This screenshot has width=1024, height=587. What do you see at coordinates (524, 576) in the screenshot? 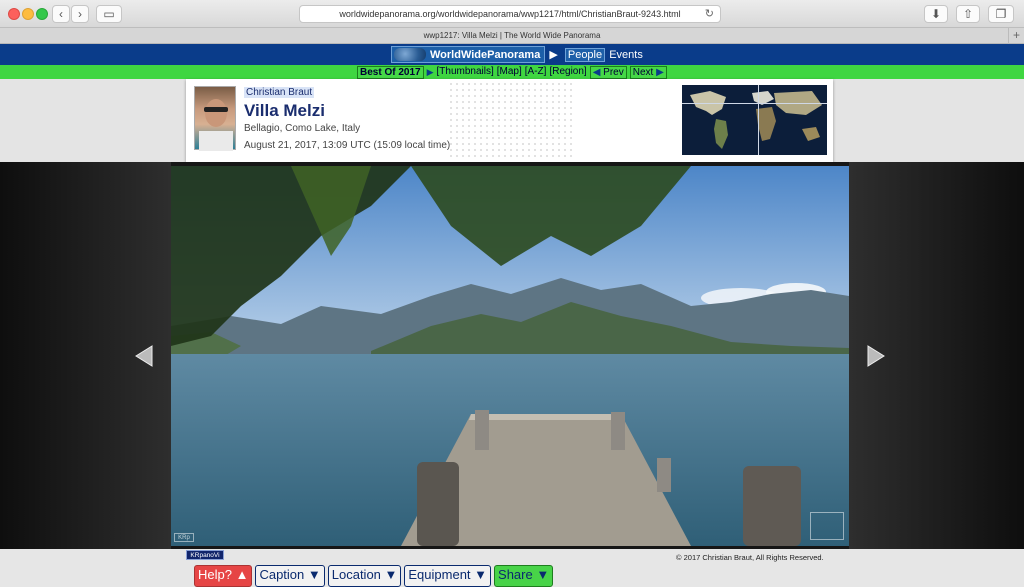
I see `share-button: Share ▼` at bounding box center [524, 576].